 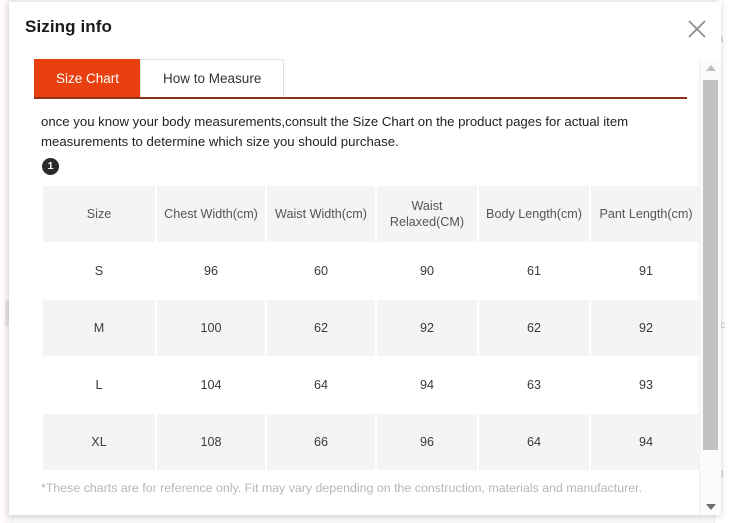 I want to click on cell-size: M, so click(x=99, y=328).